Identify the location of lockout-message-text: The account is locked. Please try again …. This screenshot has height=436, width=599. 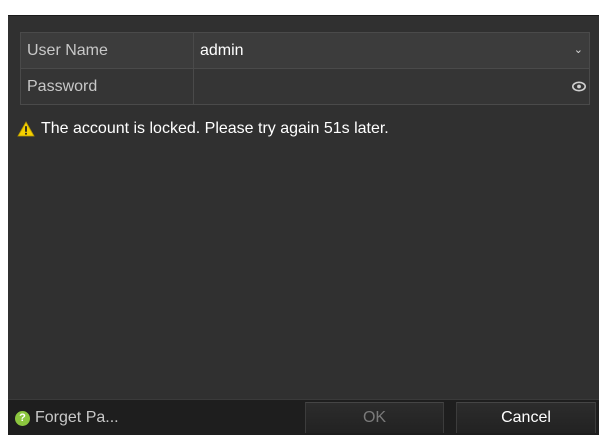
(215, 128).